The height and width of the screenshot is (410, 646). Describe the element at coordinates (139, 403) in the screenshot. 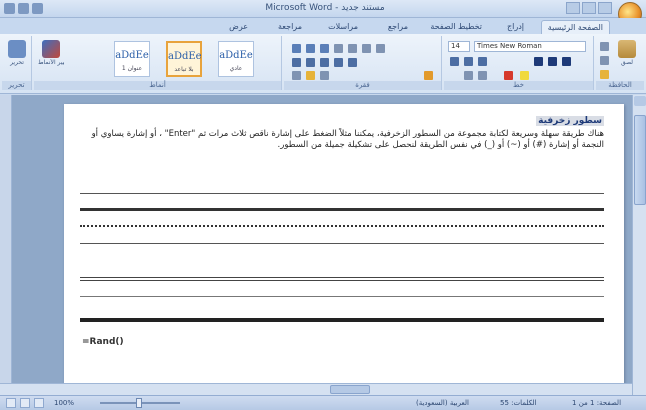

I see `zoom-knob` at that location.